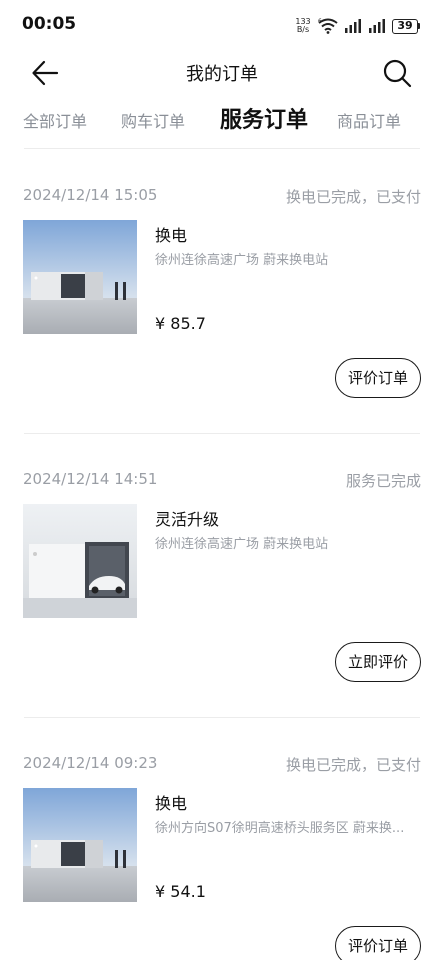 This screenshot has height=960, width=444. I want to click on order-status: 服务已完成, so click(383, 481).